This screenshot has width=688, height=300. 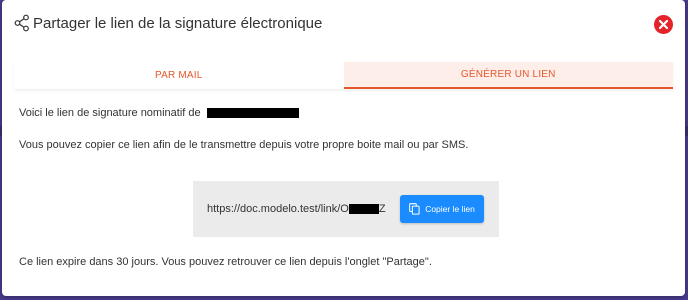 I want to click on close-icon, so click(x=663, y=24).